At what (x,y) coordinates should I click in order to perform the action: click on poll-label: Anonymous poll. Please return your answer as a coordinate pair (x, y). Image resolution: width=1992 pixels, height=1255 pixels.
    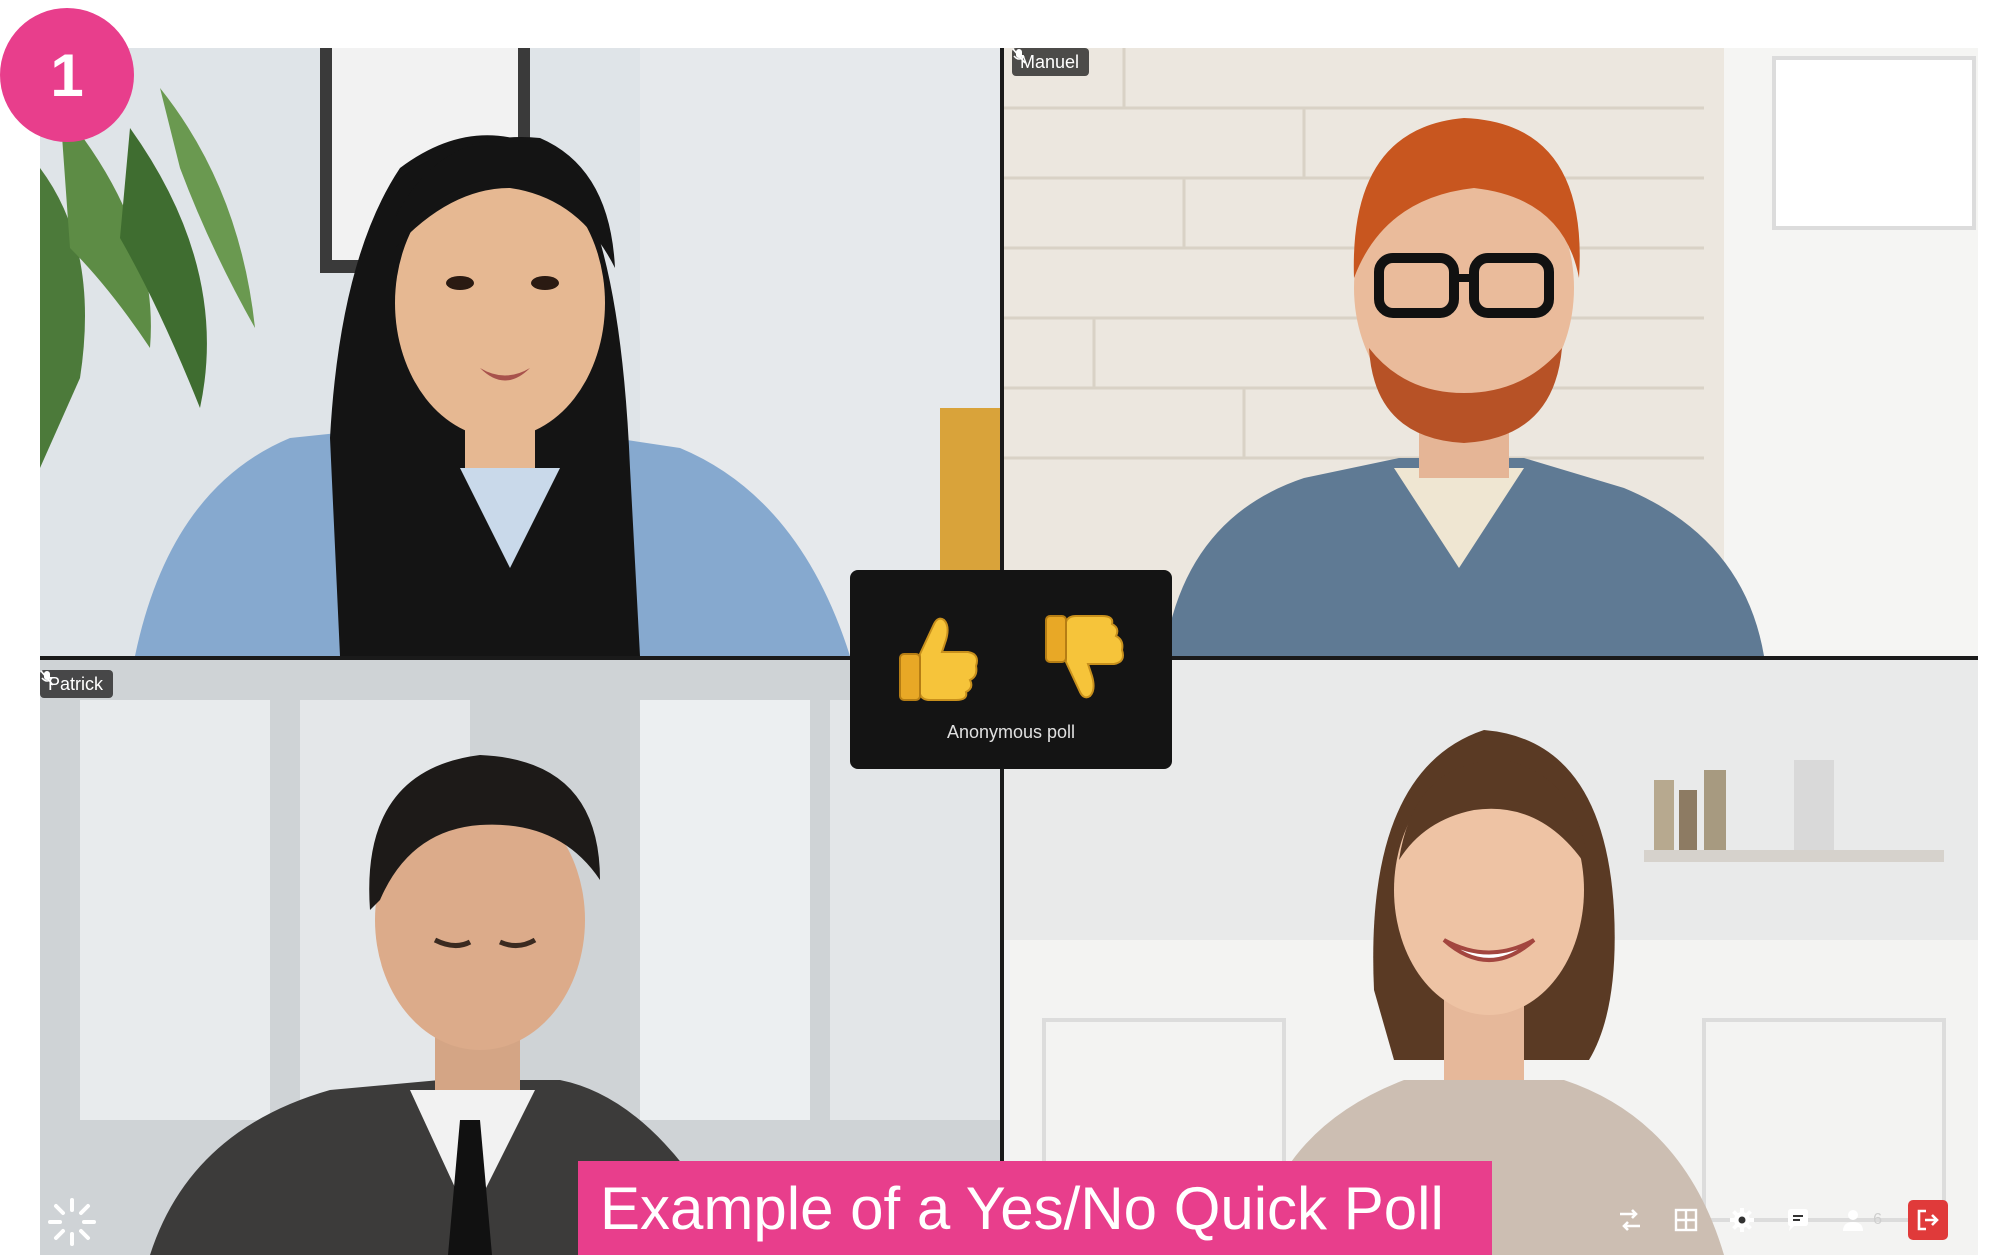
    Looking at the image, I should click on (1011, 732).